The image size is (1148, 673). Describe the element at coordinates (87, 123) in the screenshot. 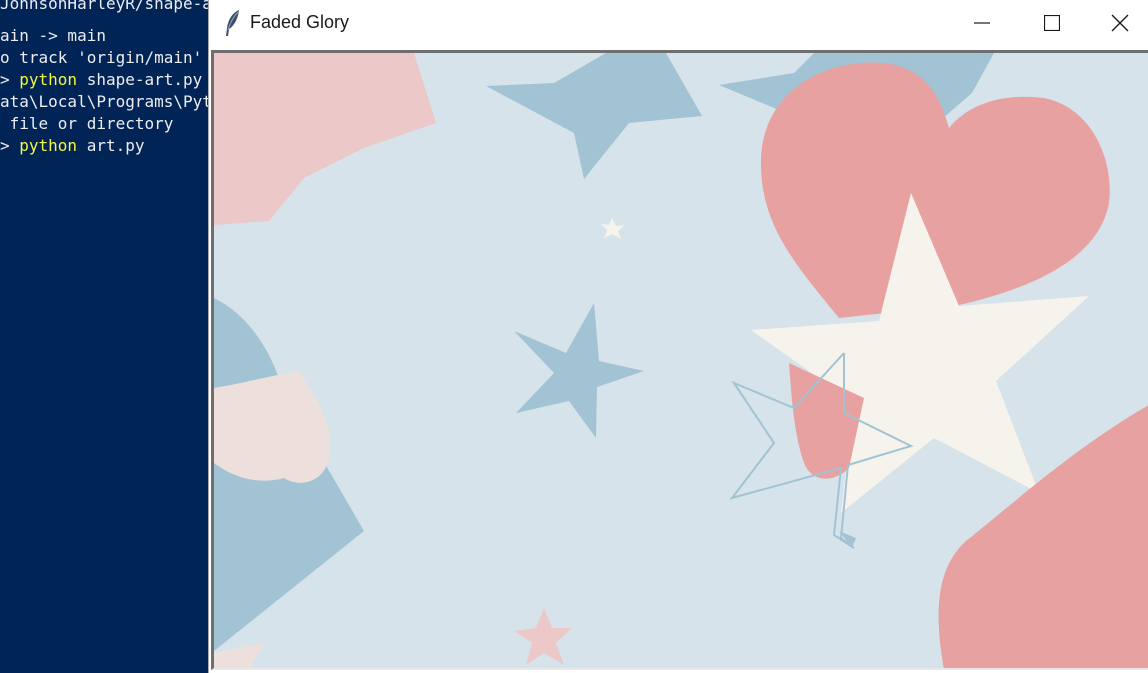

I see `terminal-line-6: file or directory` at that location.